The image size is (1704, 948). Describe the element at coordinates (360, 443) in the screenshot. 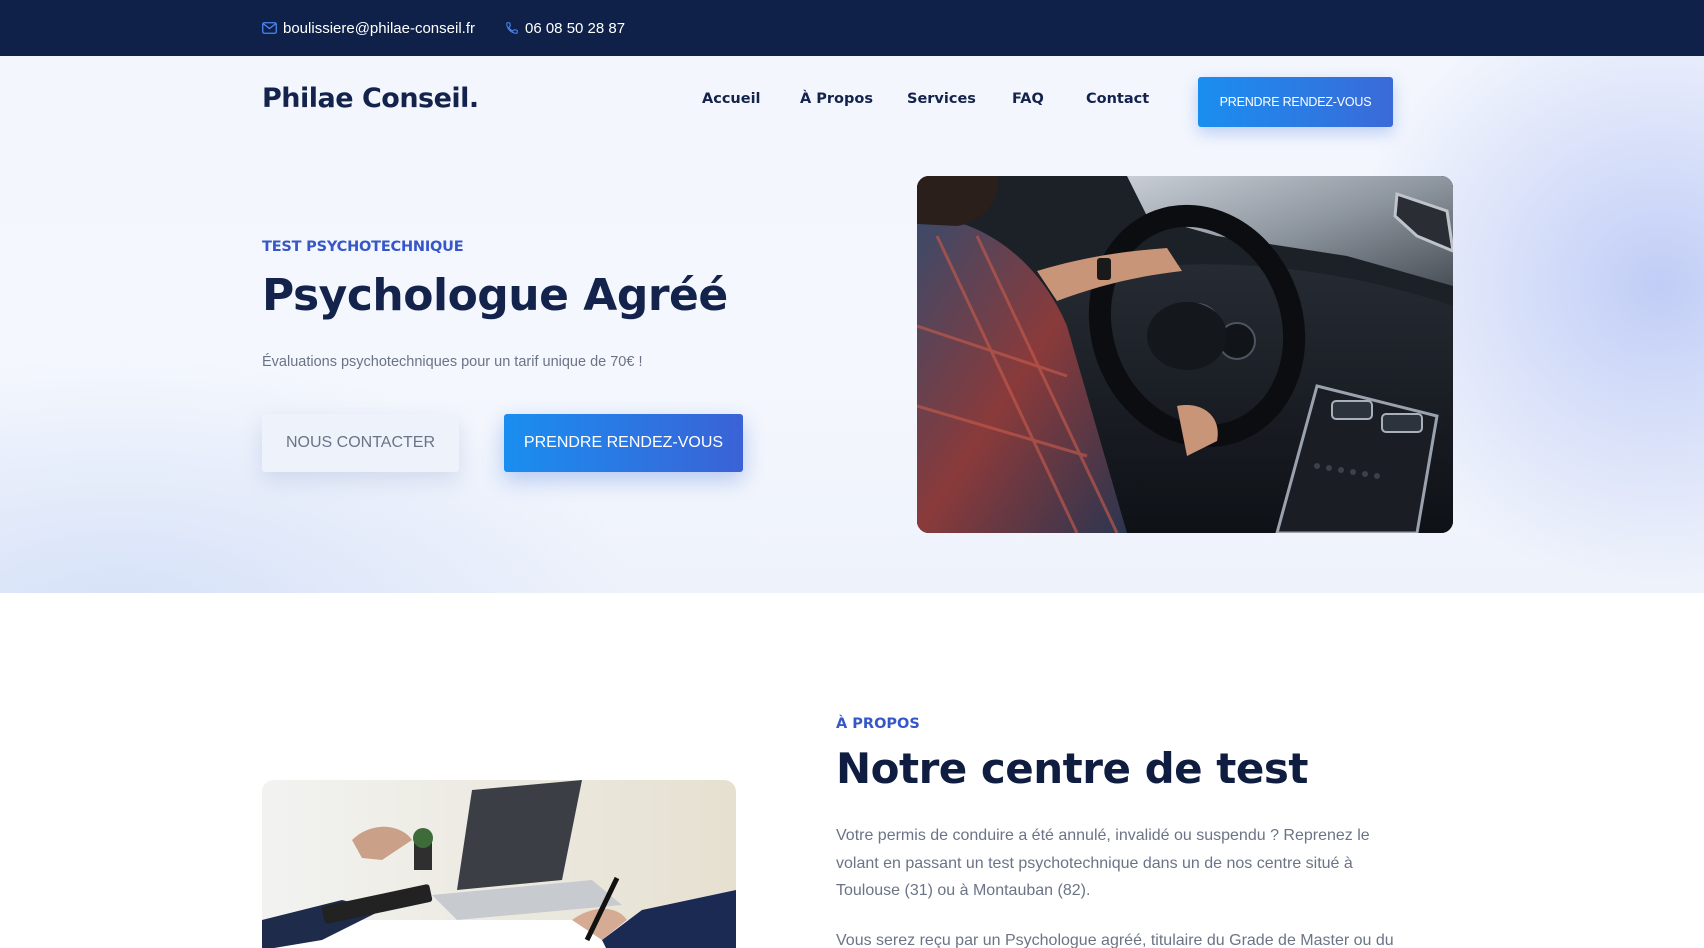

I see `contact-us-button: NOUS CONTACTER` at that location.